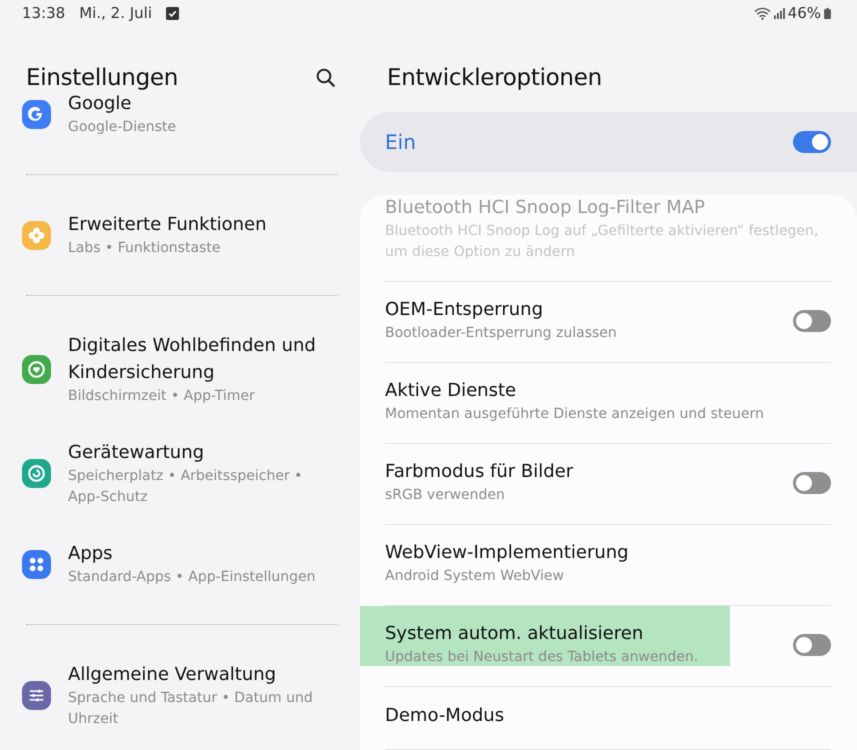 The image size is (857, 750). Describe the element at coordinates (444, 716) in the screenshot. I see `option-title: Demo-Modus` at that location.